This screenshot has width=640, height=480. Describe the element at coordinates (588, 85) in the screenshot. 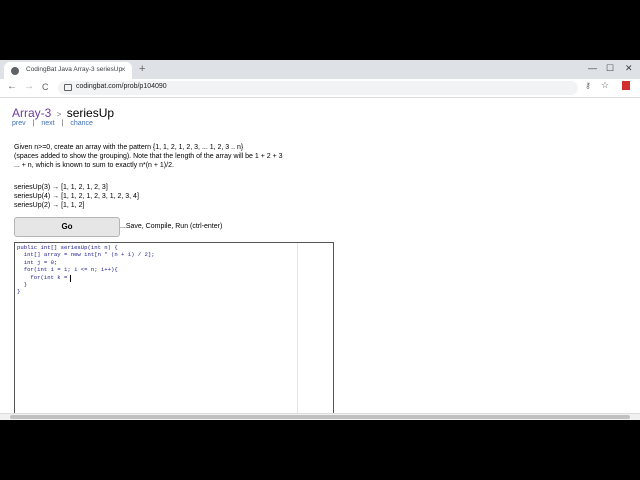

I see `key-icon: ⚷` at that location.